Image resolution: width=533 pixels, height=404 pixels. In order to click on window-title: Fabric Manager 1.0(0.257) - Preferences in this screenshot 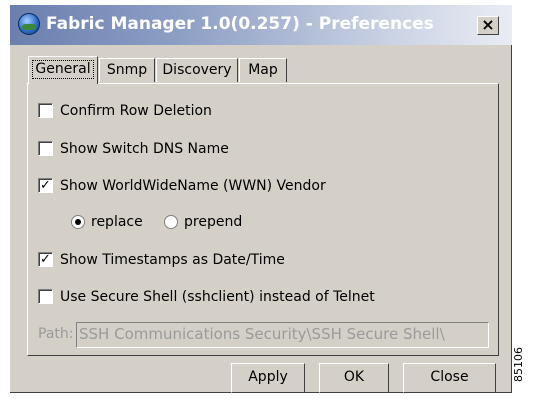, I will do `click(240, 24)`.